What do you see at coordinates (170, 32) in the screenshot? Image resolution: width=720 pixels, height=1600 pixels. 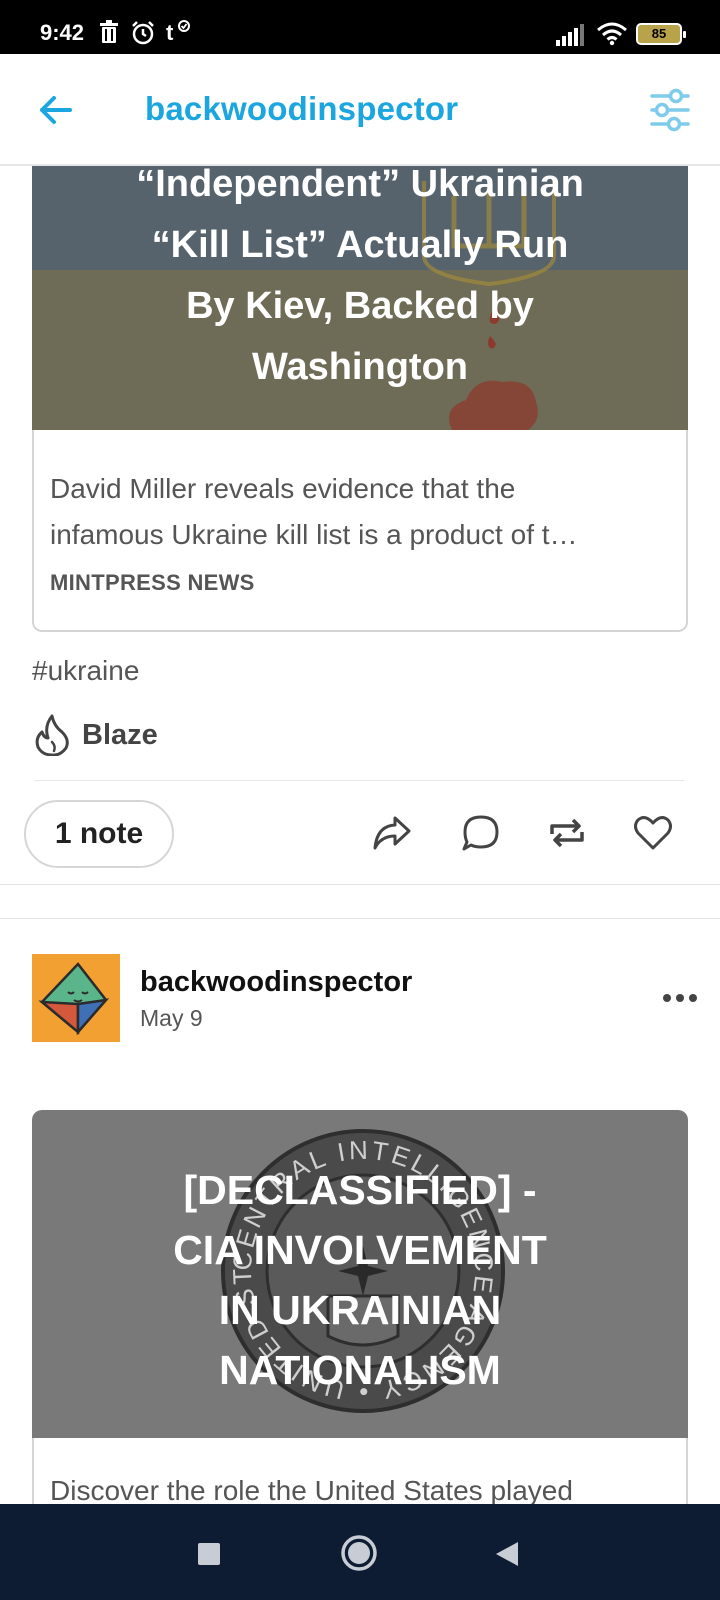 I see `svg-text: t` at bounding box center [170, 32].